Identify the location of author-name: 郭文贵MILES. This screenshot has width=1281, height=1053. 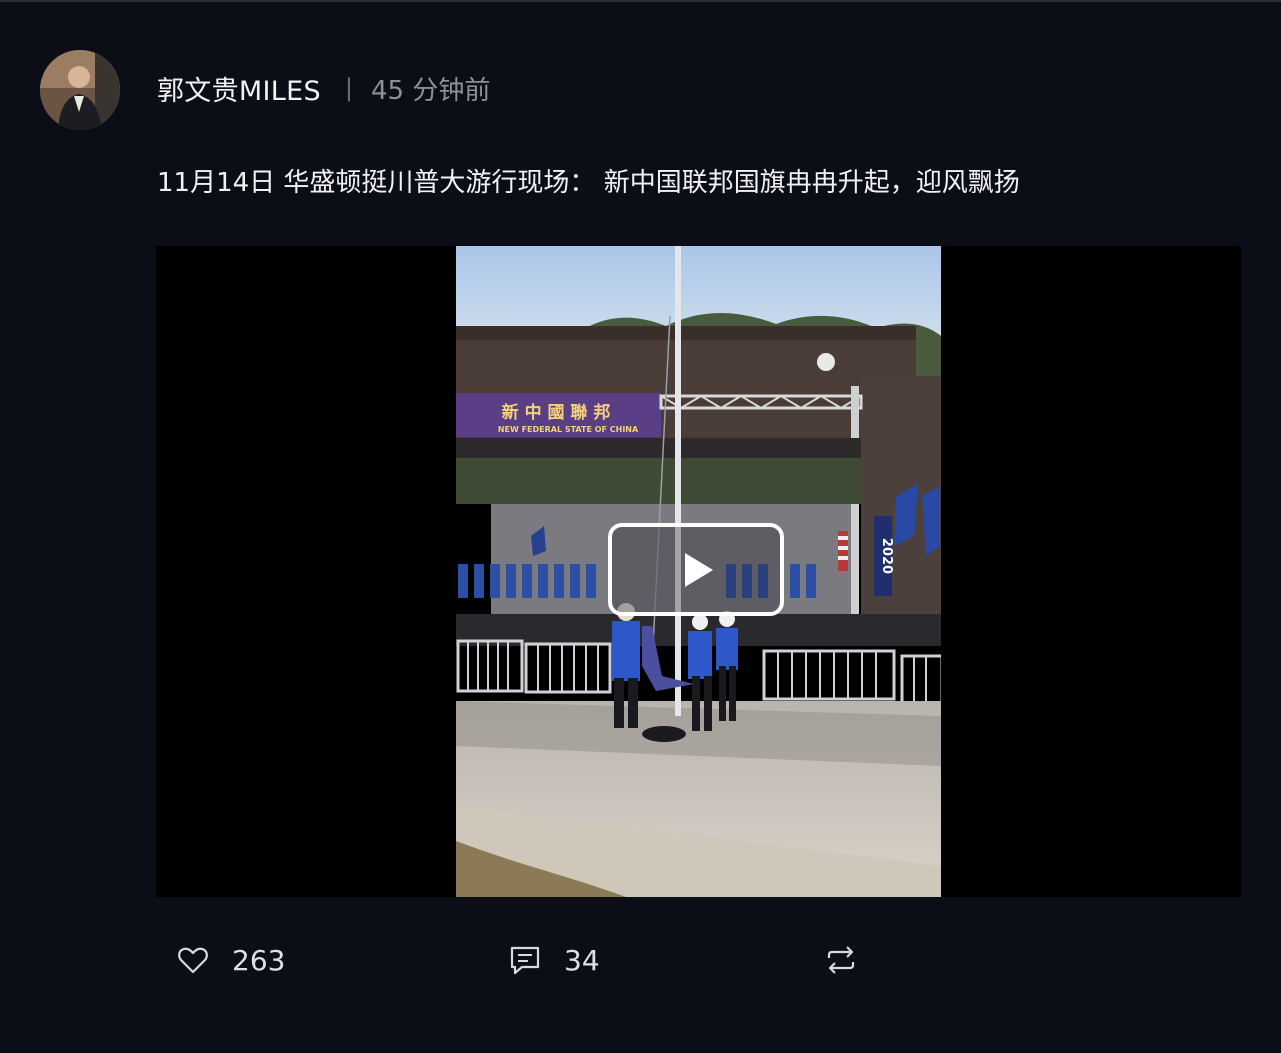
(239, 88).